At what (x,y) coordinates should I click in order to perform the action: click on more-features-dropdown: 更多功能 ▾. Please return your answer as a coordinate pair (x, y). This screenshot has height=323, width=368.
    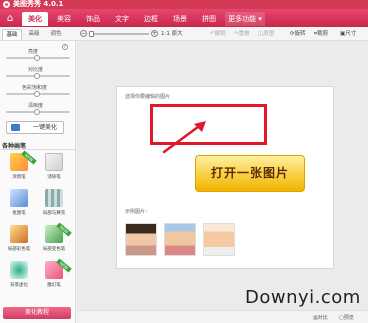
    Looking at the image, I should click on (245, 19).